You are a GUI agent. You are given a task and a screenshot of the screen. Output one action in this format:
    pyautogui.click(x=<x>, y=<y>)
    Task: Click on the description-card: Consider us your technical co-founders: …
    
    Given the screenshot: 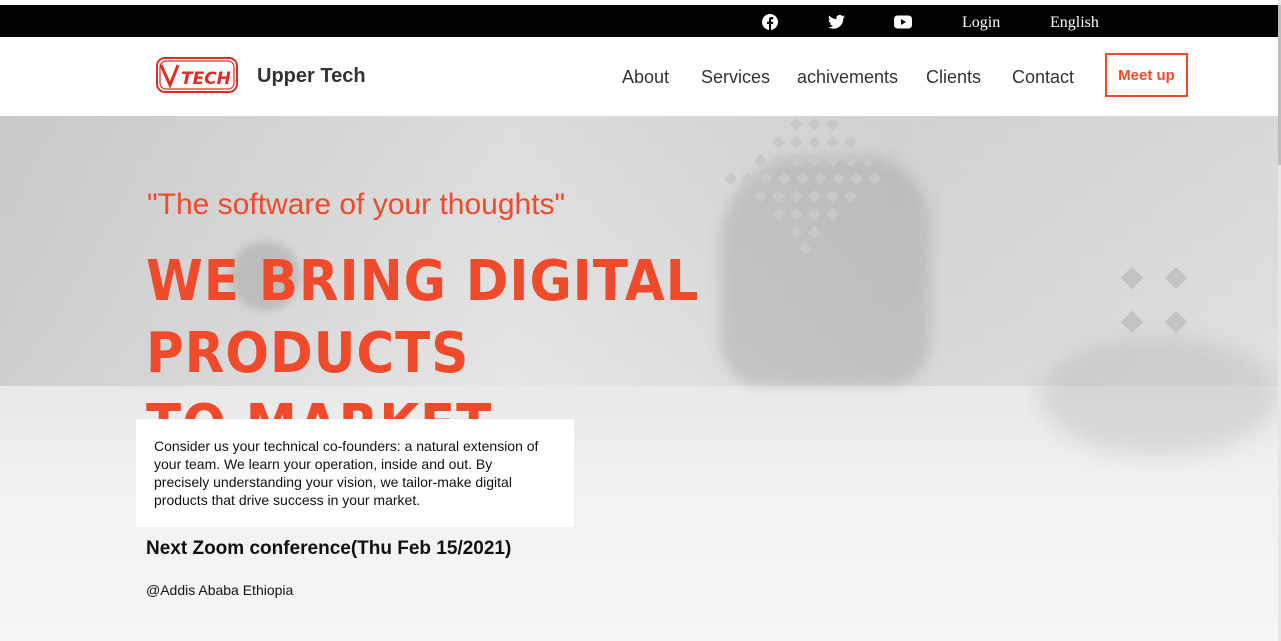 What is the action you would take?
    pyautogui.click(x=355, y=473)
    